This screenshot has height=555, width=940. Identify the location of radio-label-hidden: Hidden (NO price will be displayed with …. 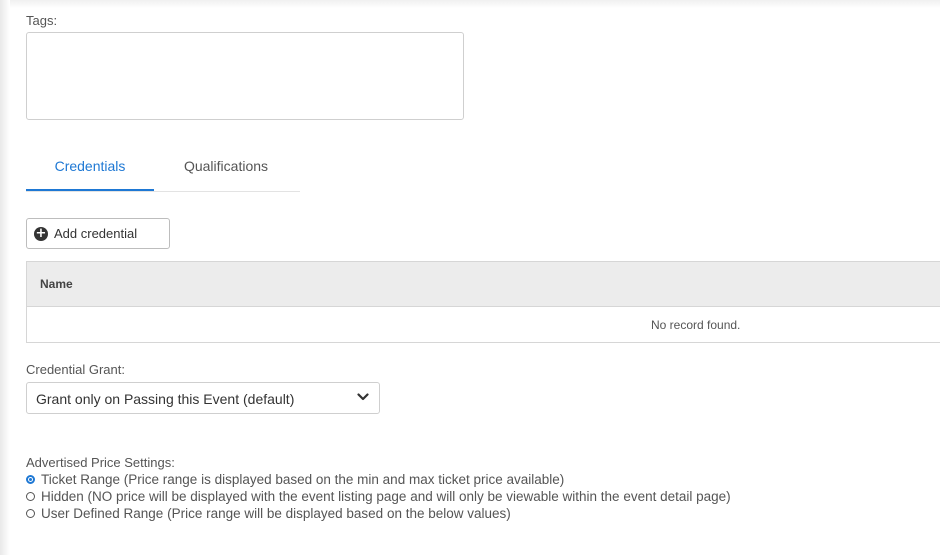
(386, 496).